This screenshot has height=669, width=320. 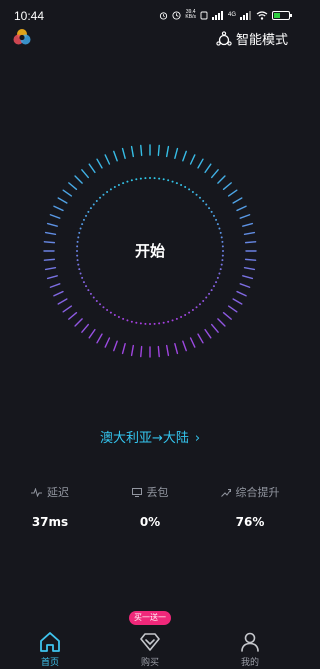 I want to click on net-speed: 39.4 KB/s, so click(x=190, y=15).